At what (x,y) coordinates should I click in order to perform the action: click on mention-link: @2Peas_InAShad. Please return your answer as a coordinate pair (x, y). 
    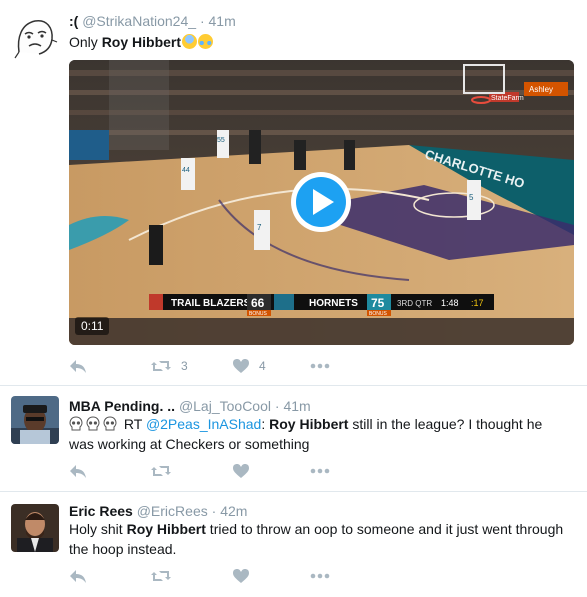
    Looking at the image, I should click on (203, 424).